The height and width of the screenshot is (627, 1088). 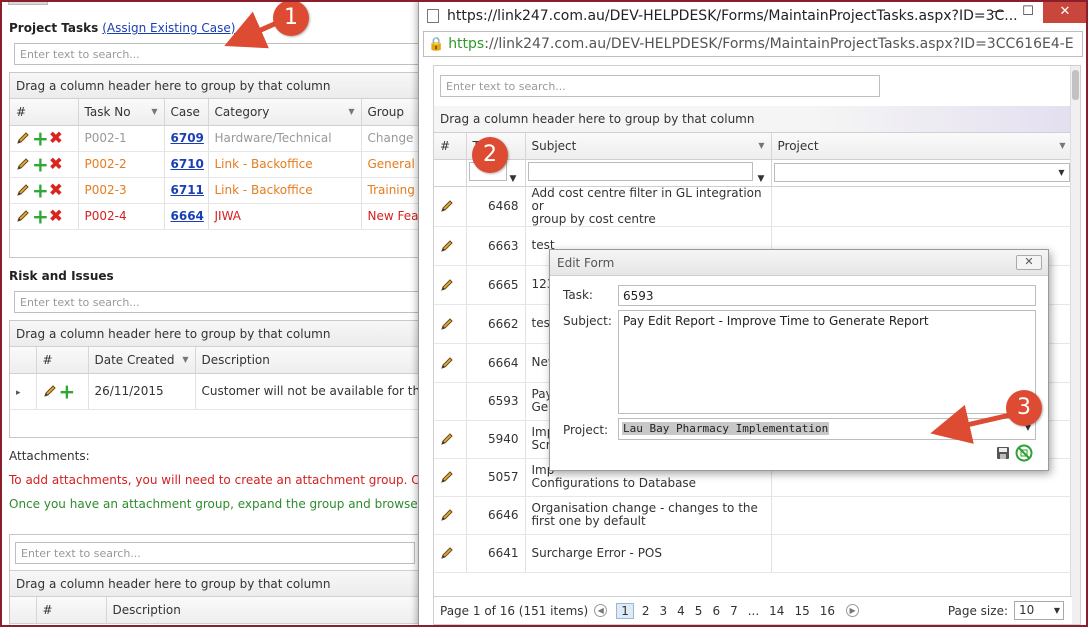 I want to click on case-cell: 6710, so click(x=186, y=164).